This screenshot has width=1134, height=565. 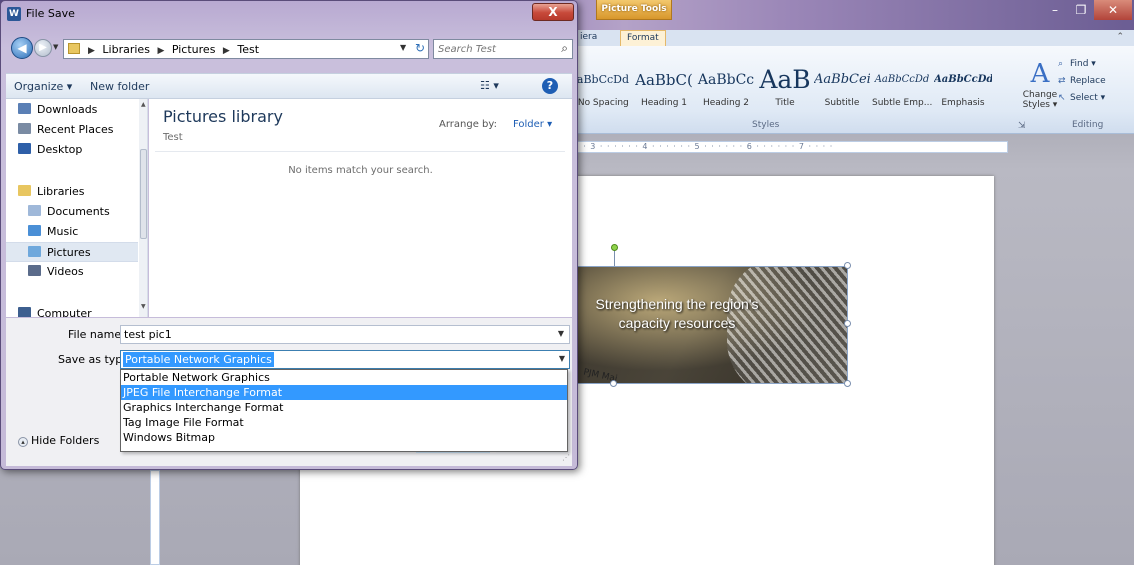 I want to click on save-as-type-dropdown-icon: ▼, so click(x=562, y=358).